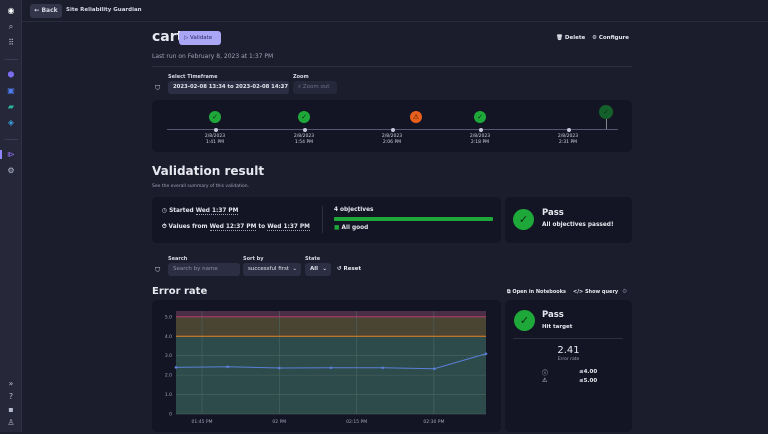  What do you see at coordinates (231, 87) in the screenshot?
I see `timeframe-value: 2023-02-08 13:34 to 2023-02-08 14:37` at bounding box center [231, 87].